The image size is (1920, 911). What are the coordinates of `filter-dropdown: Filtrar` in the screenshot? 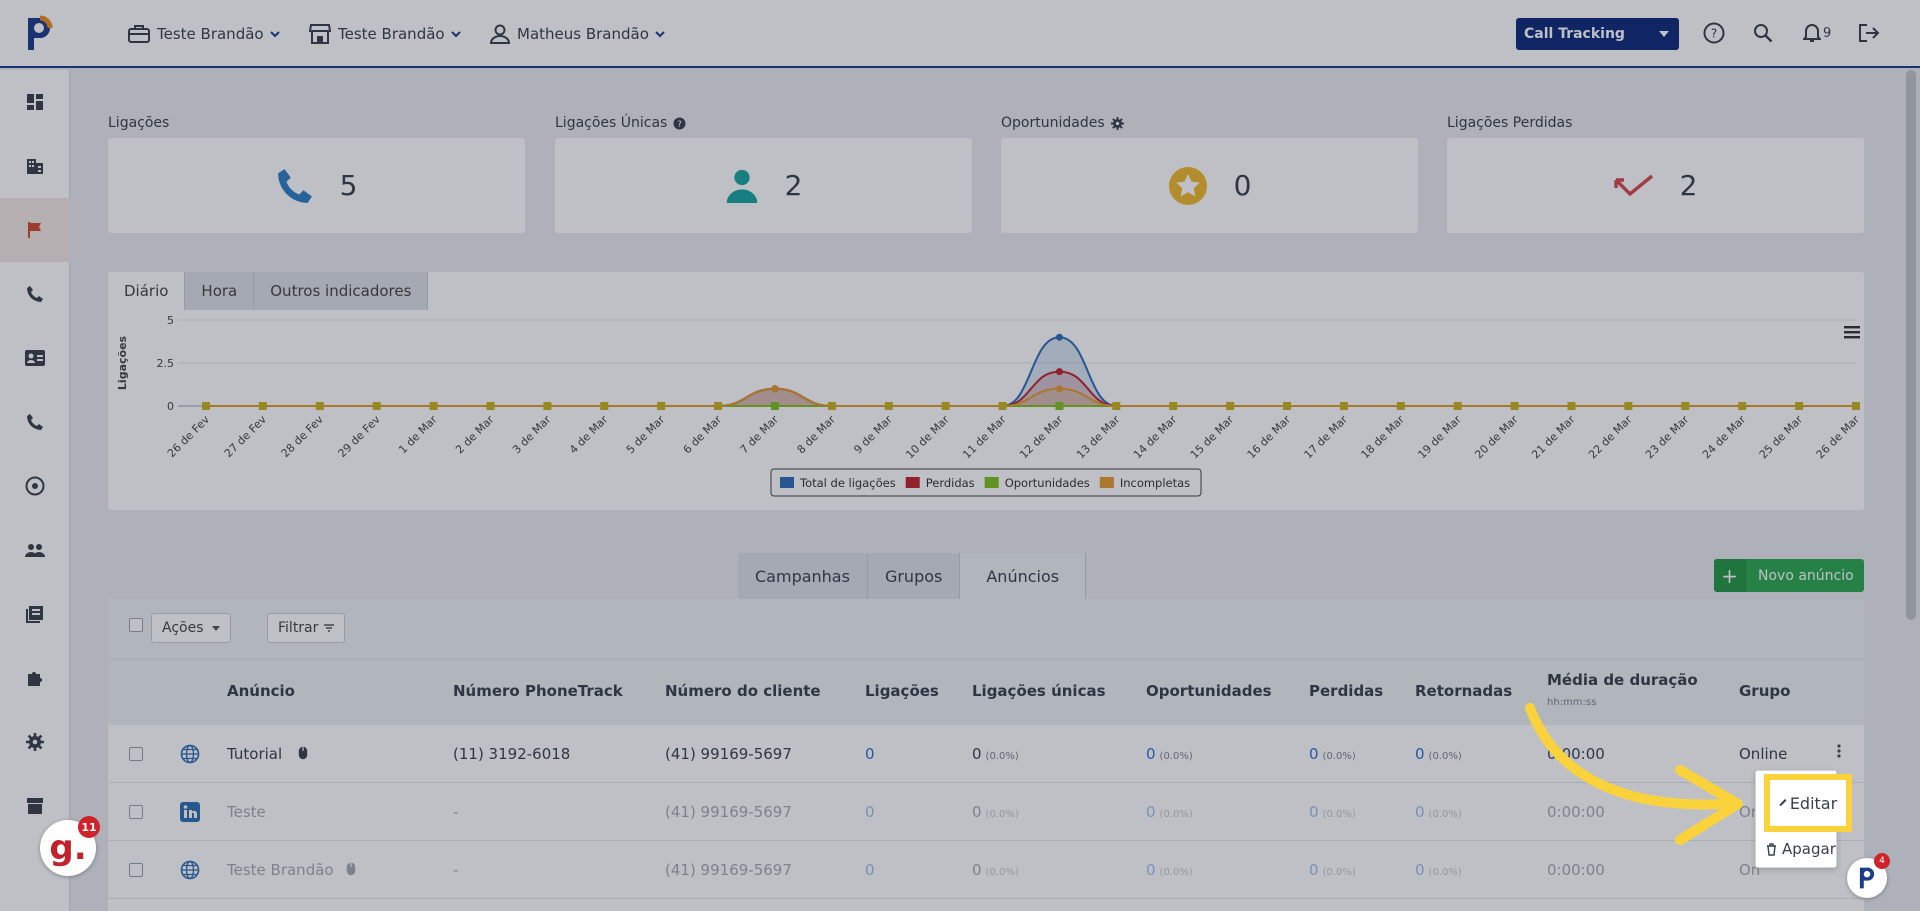 It's located at (306, 628).